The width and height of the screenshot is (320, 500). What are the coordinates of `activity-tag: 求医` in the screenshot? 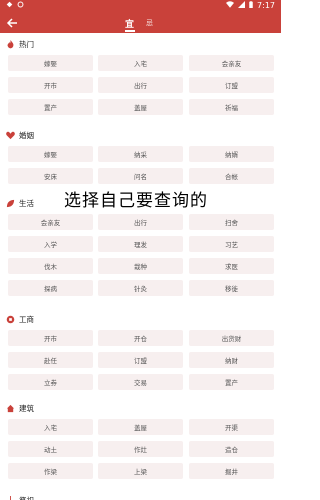 It's located at (231, 266).